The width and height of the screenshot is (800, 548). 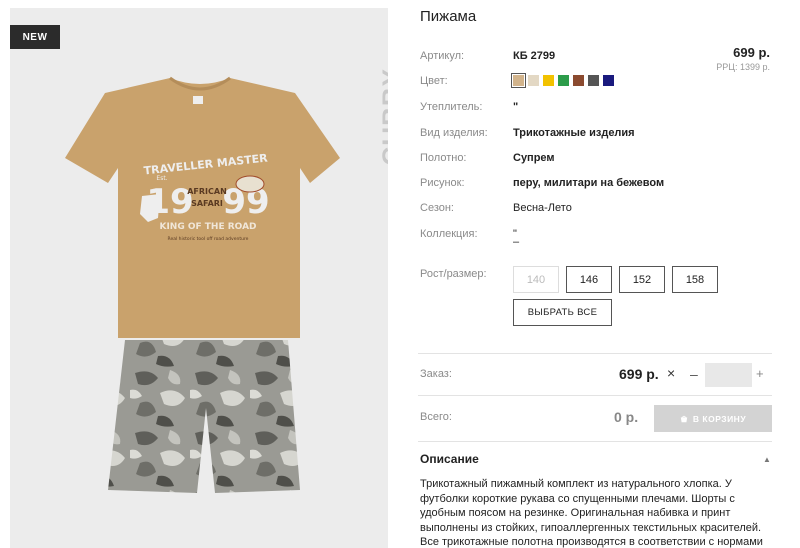 I want to click on spec-label: Артикул:, so click(x=442, y=56).